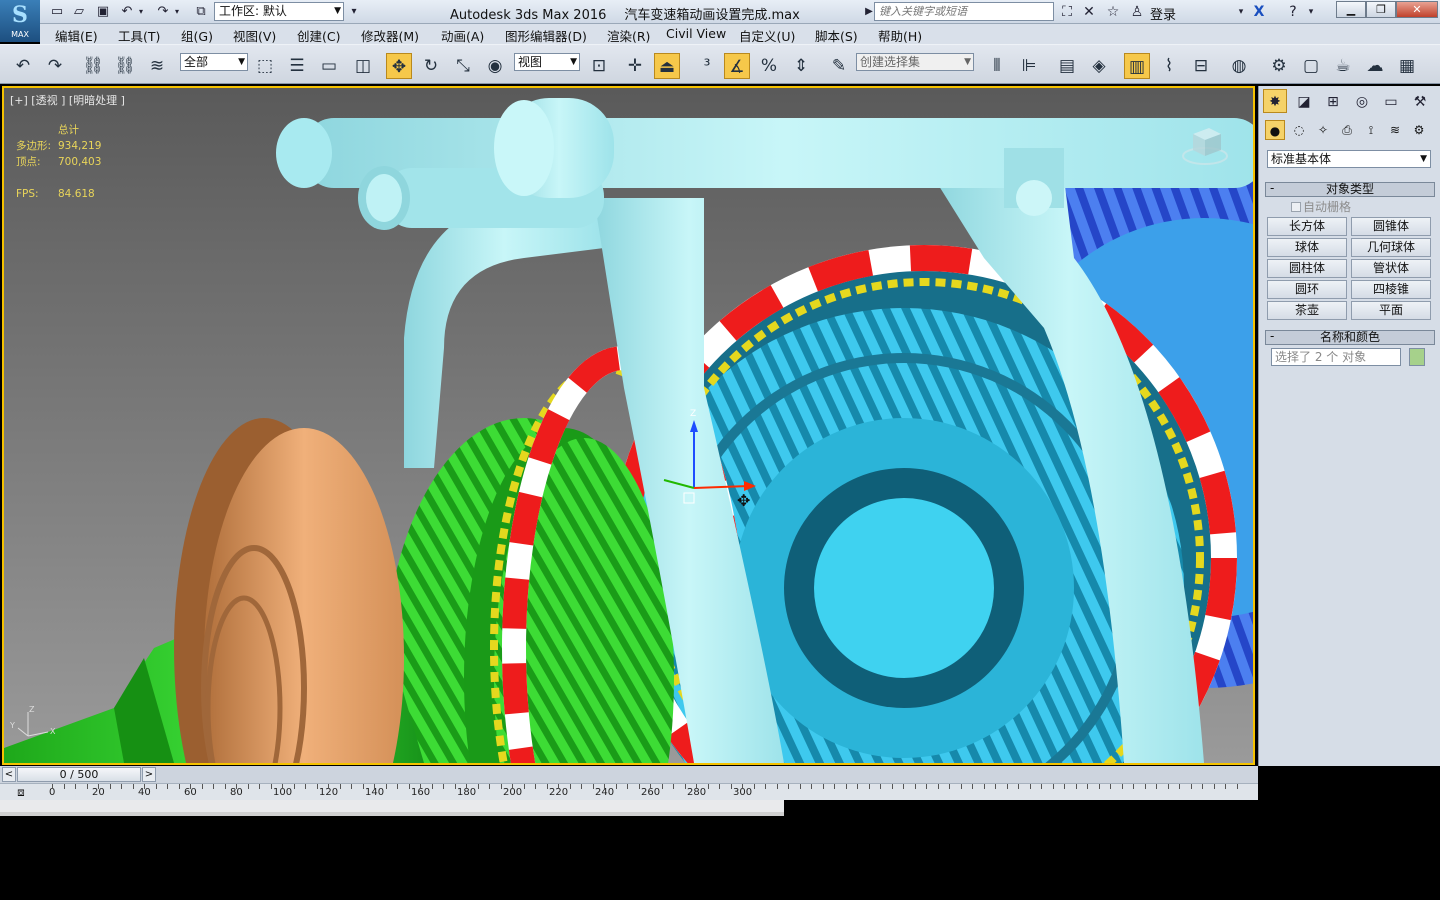 The width and height of the screenshot is (1440, 900). Describe the element at coordinates (1381, 9) in the screenshot. I see `restore-button: ❐` at that location.